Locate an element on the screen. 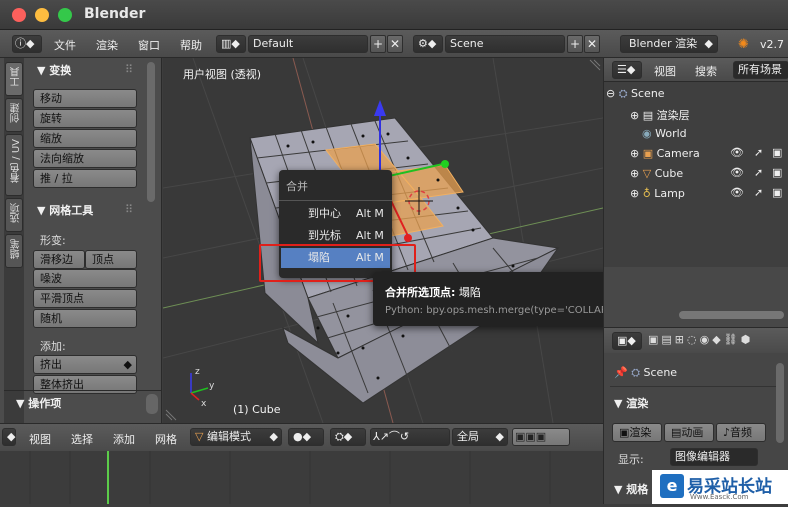 This screenshot has height=507, width=788. viewport-shading-select: ●◆ is located at coordinates (306, 437).